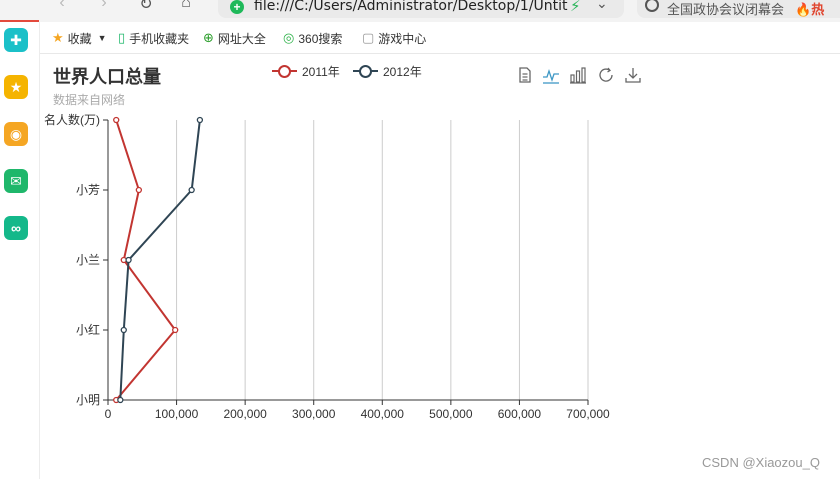 Image resolution: width=840 pixels, height=479 pixels. Describe the element at coordinates (107, 77) in the screenshot. I see `chart-title: 世界人口总量` at that location.